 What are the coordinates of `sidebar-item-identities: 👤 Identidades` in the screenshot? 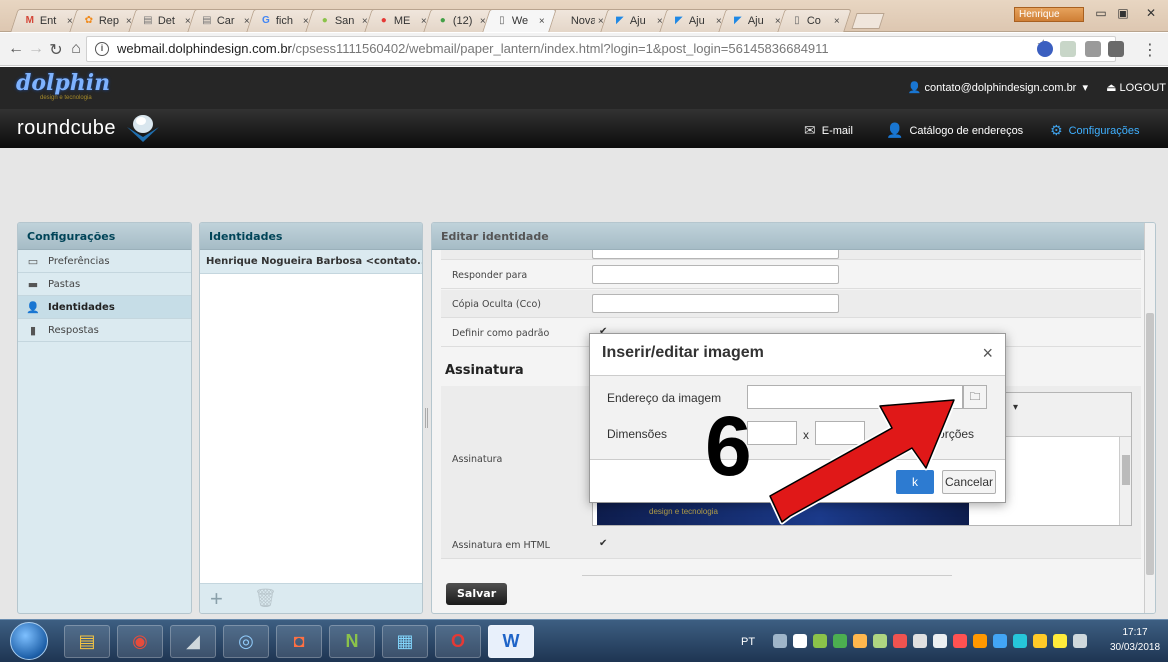 It's located at (104, 307).